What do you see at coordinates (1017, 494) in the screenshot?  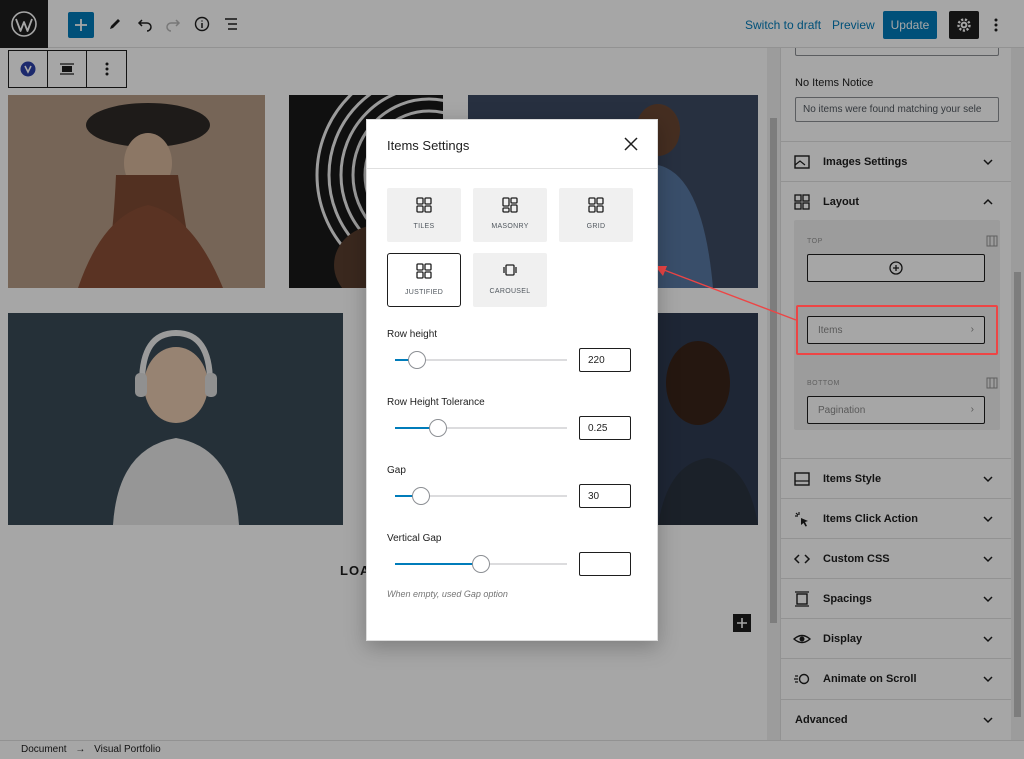 I see `sidebar-scrollbar-thumb` at bounding box center [1017, 494].